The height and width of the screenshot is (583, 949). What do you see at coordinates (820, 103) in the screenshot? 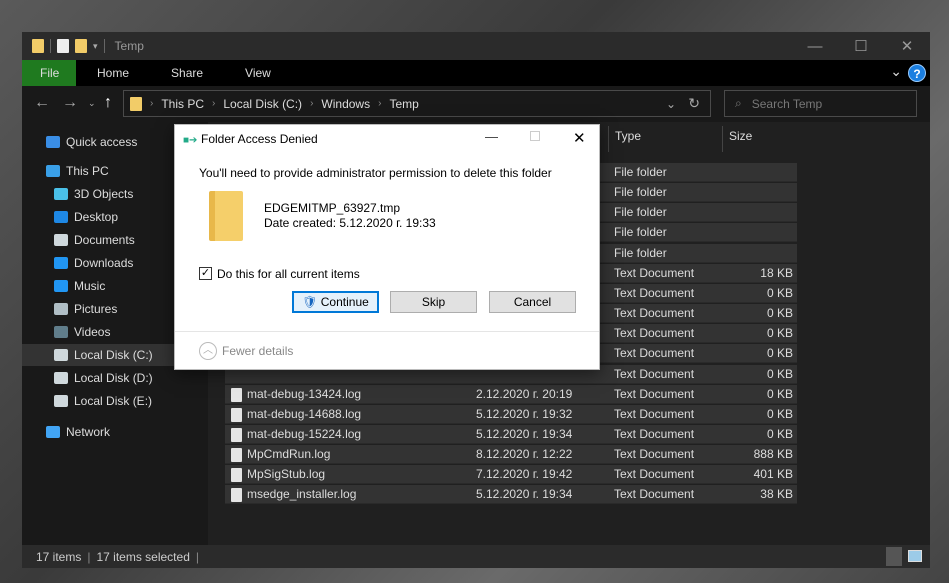
I see `search-input: ⌕ Search Temp` at bounding box center [820, 103].